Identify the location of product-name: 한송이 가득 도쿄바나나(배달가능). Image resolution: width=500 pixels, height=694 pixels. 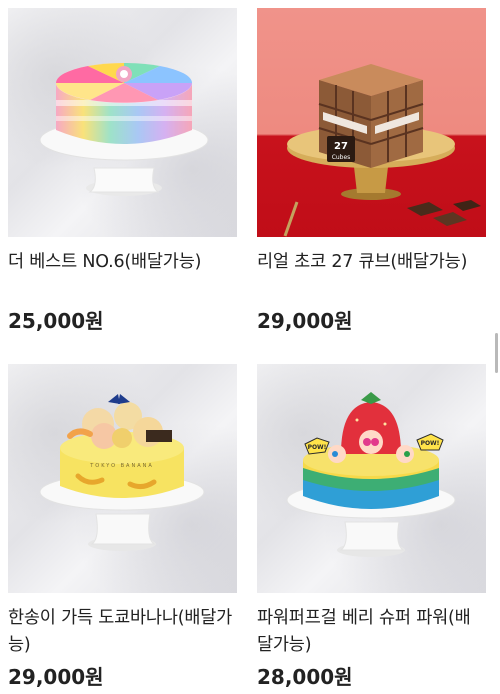
(122, 632).